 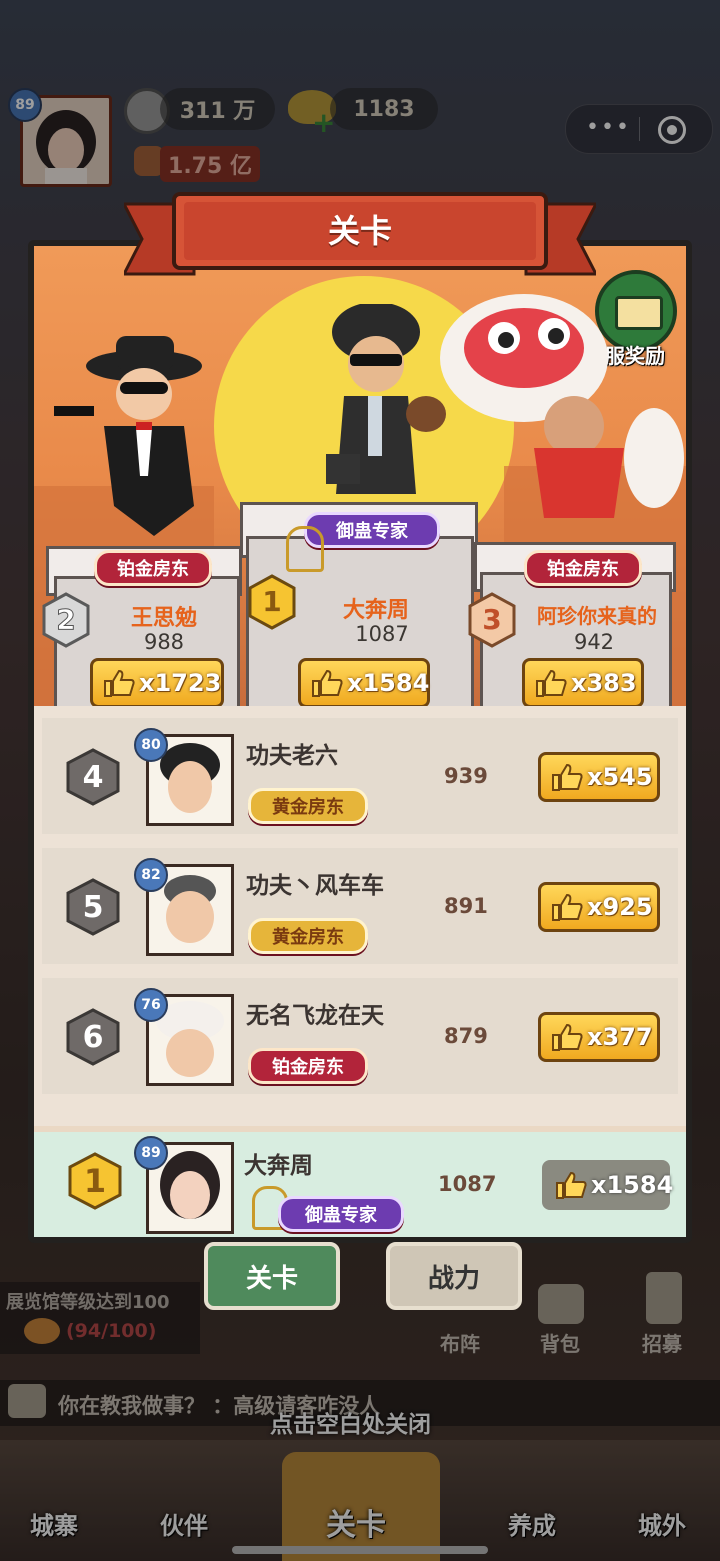 I want to click on level-badge: 76, so click(x=151, y=1005).